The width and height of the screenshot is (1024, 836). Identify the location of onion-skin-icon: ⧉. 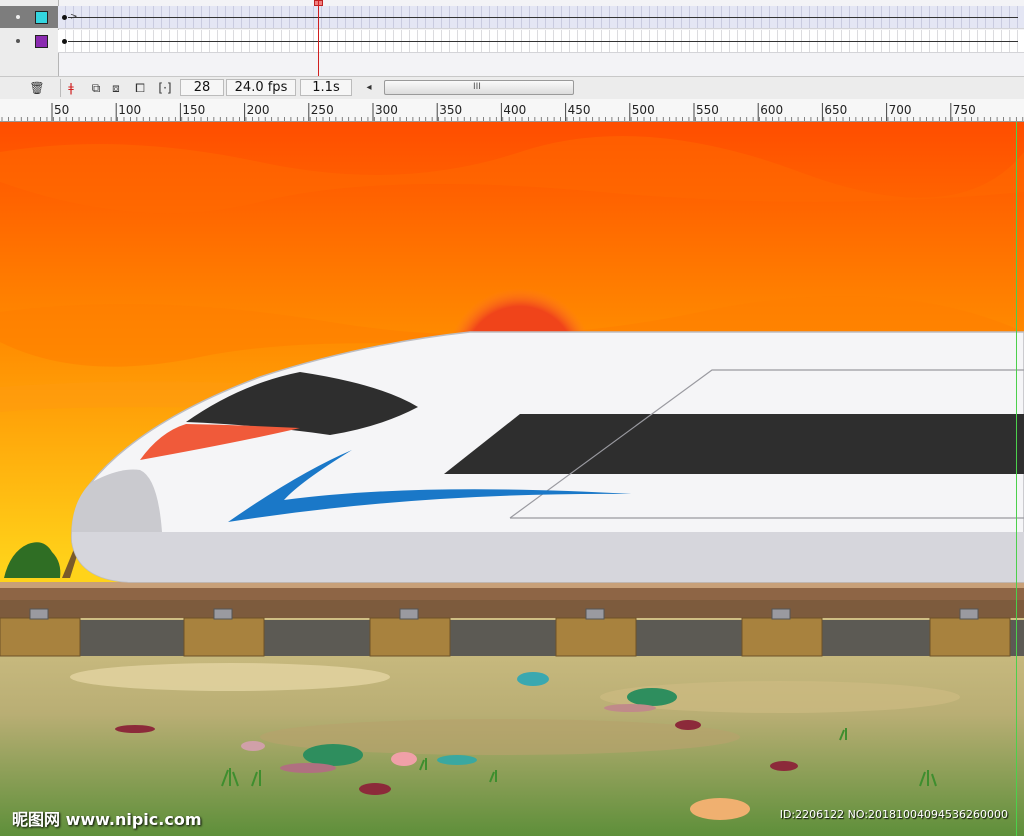
(96, 88).